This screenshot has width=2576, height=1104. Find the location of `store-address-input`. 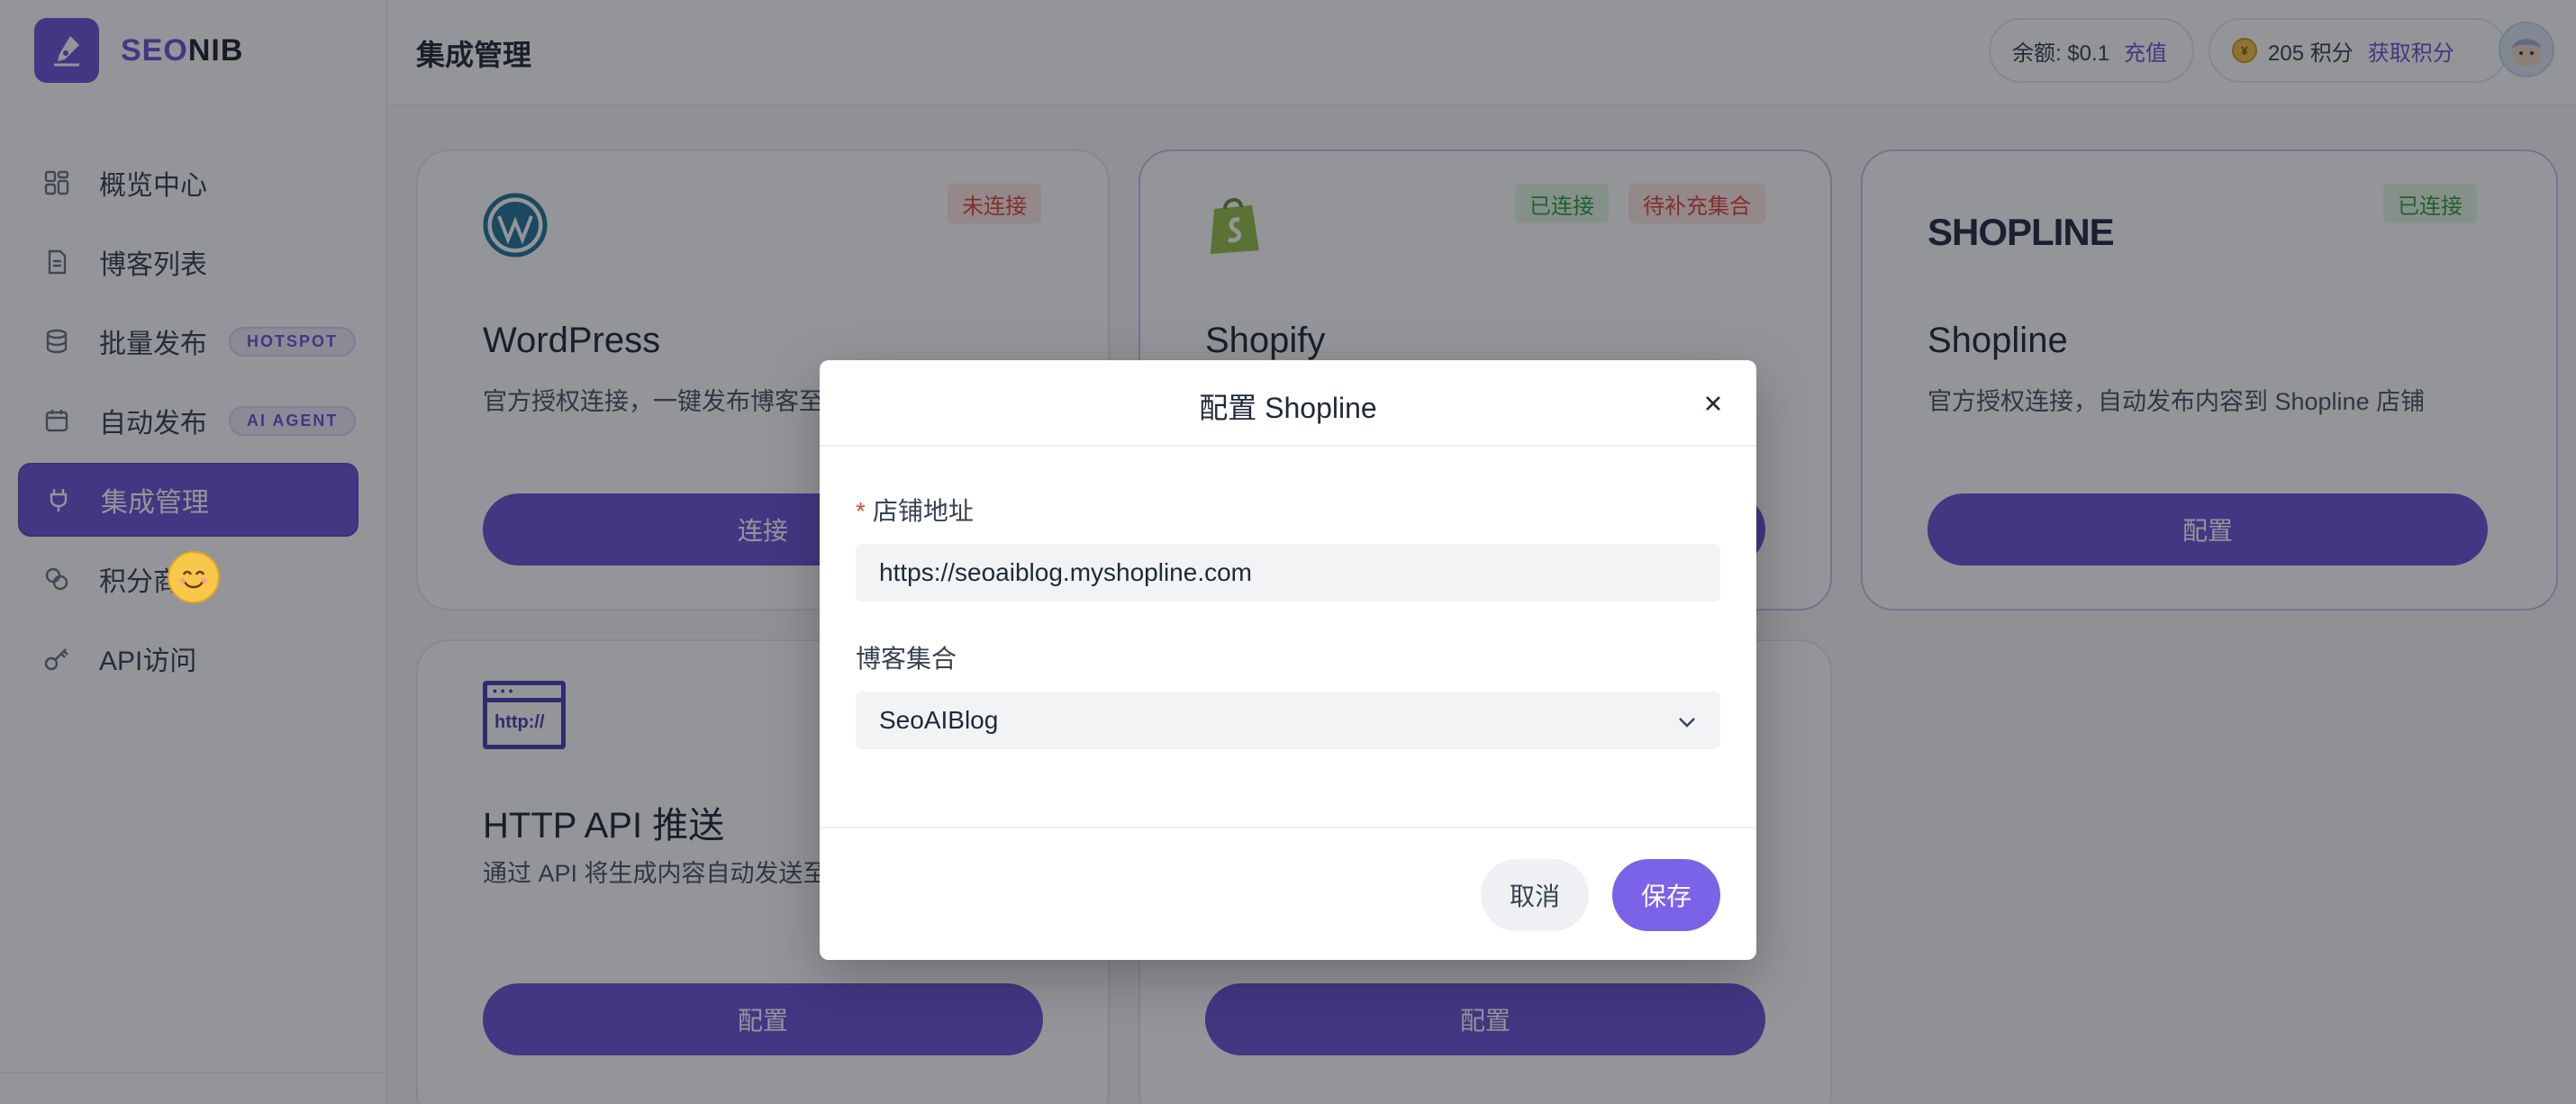

store-address-input is located at coordinates (1288, 573).